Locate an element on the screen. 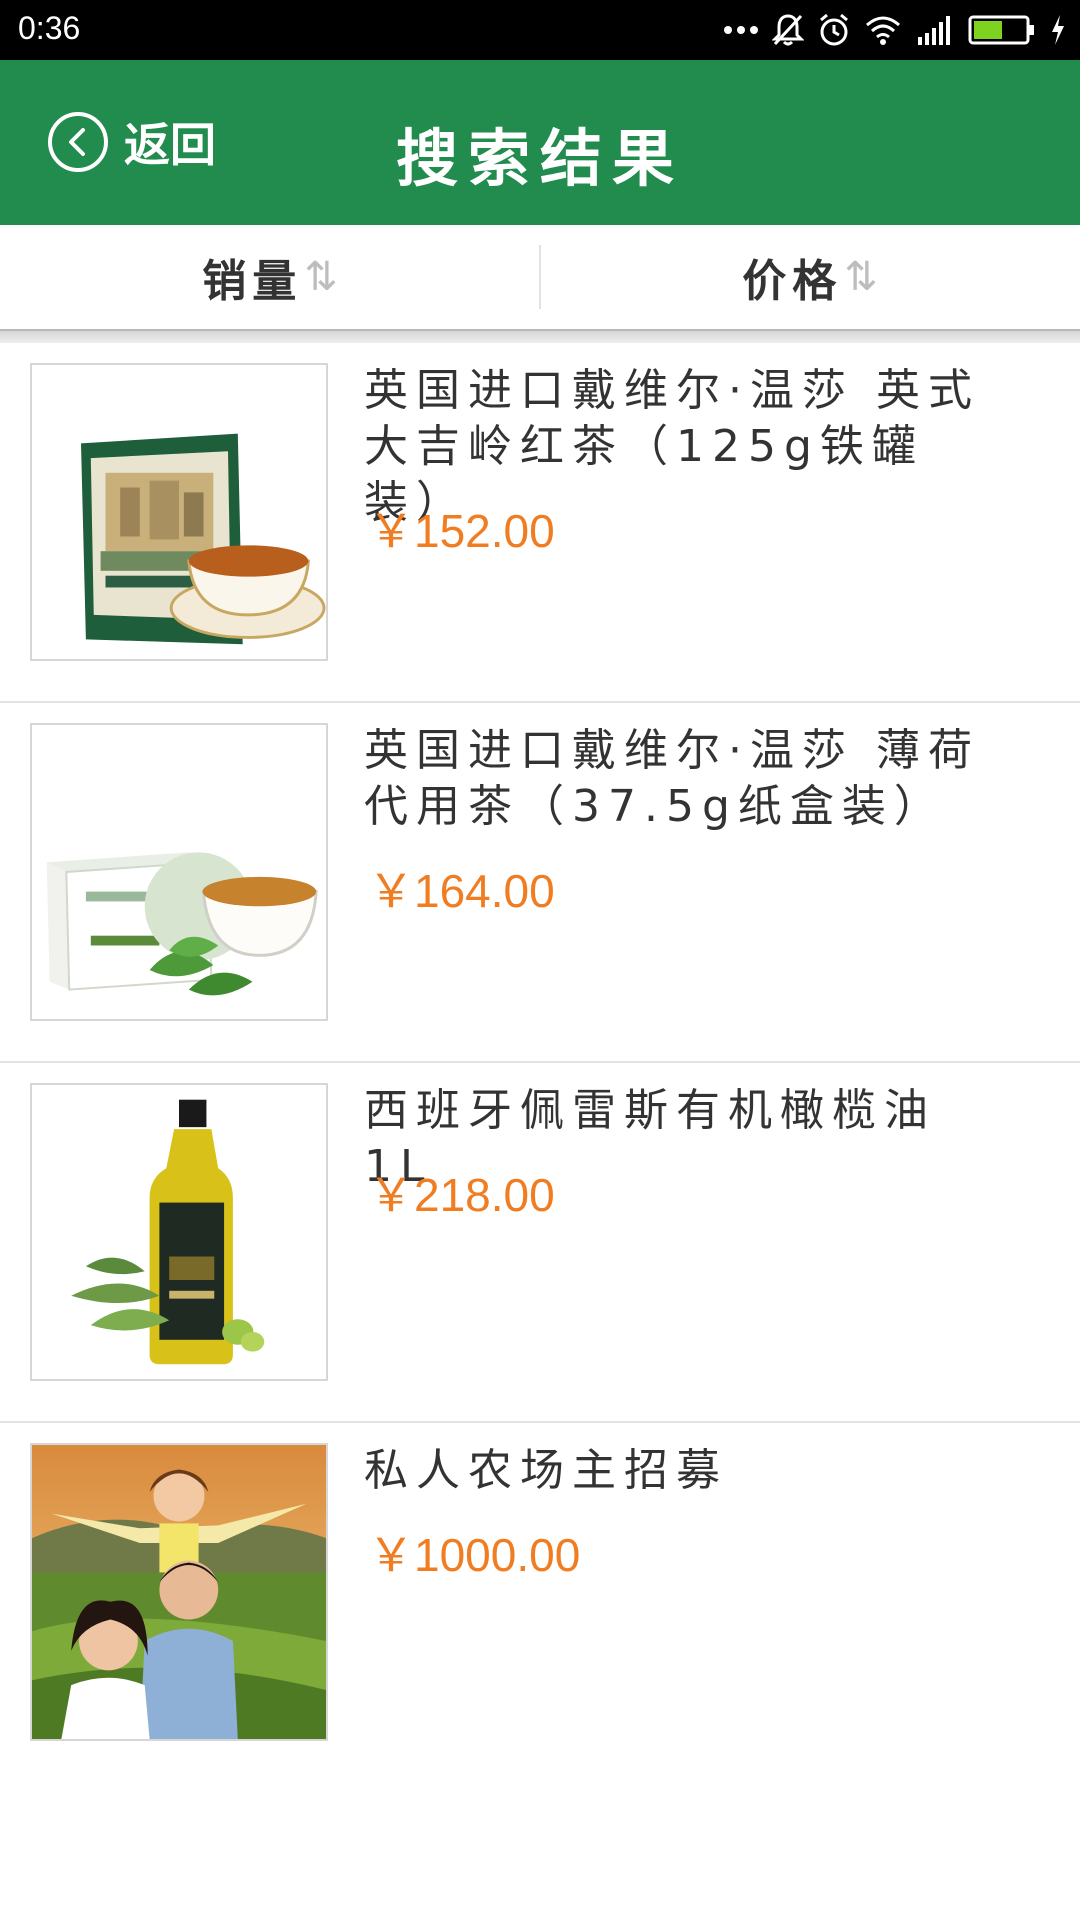 The image size is (1080, 1920). page-title: 搜索结果 is located at coordinates (539, 158).